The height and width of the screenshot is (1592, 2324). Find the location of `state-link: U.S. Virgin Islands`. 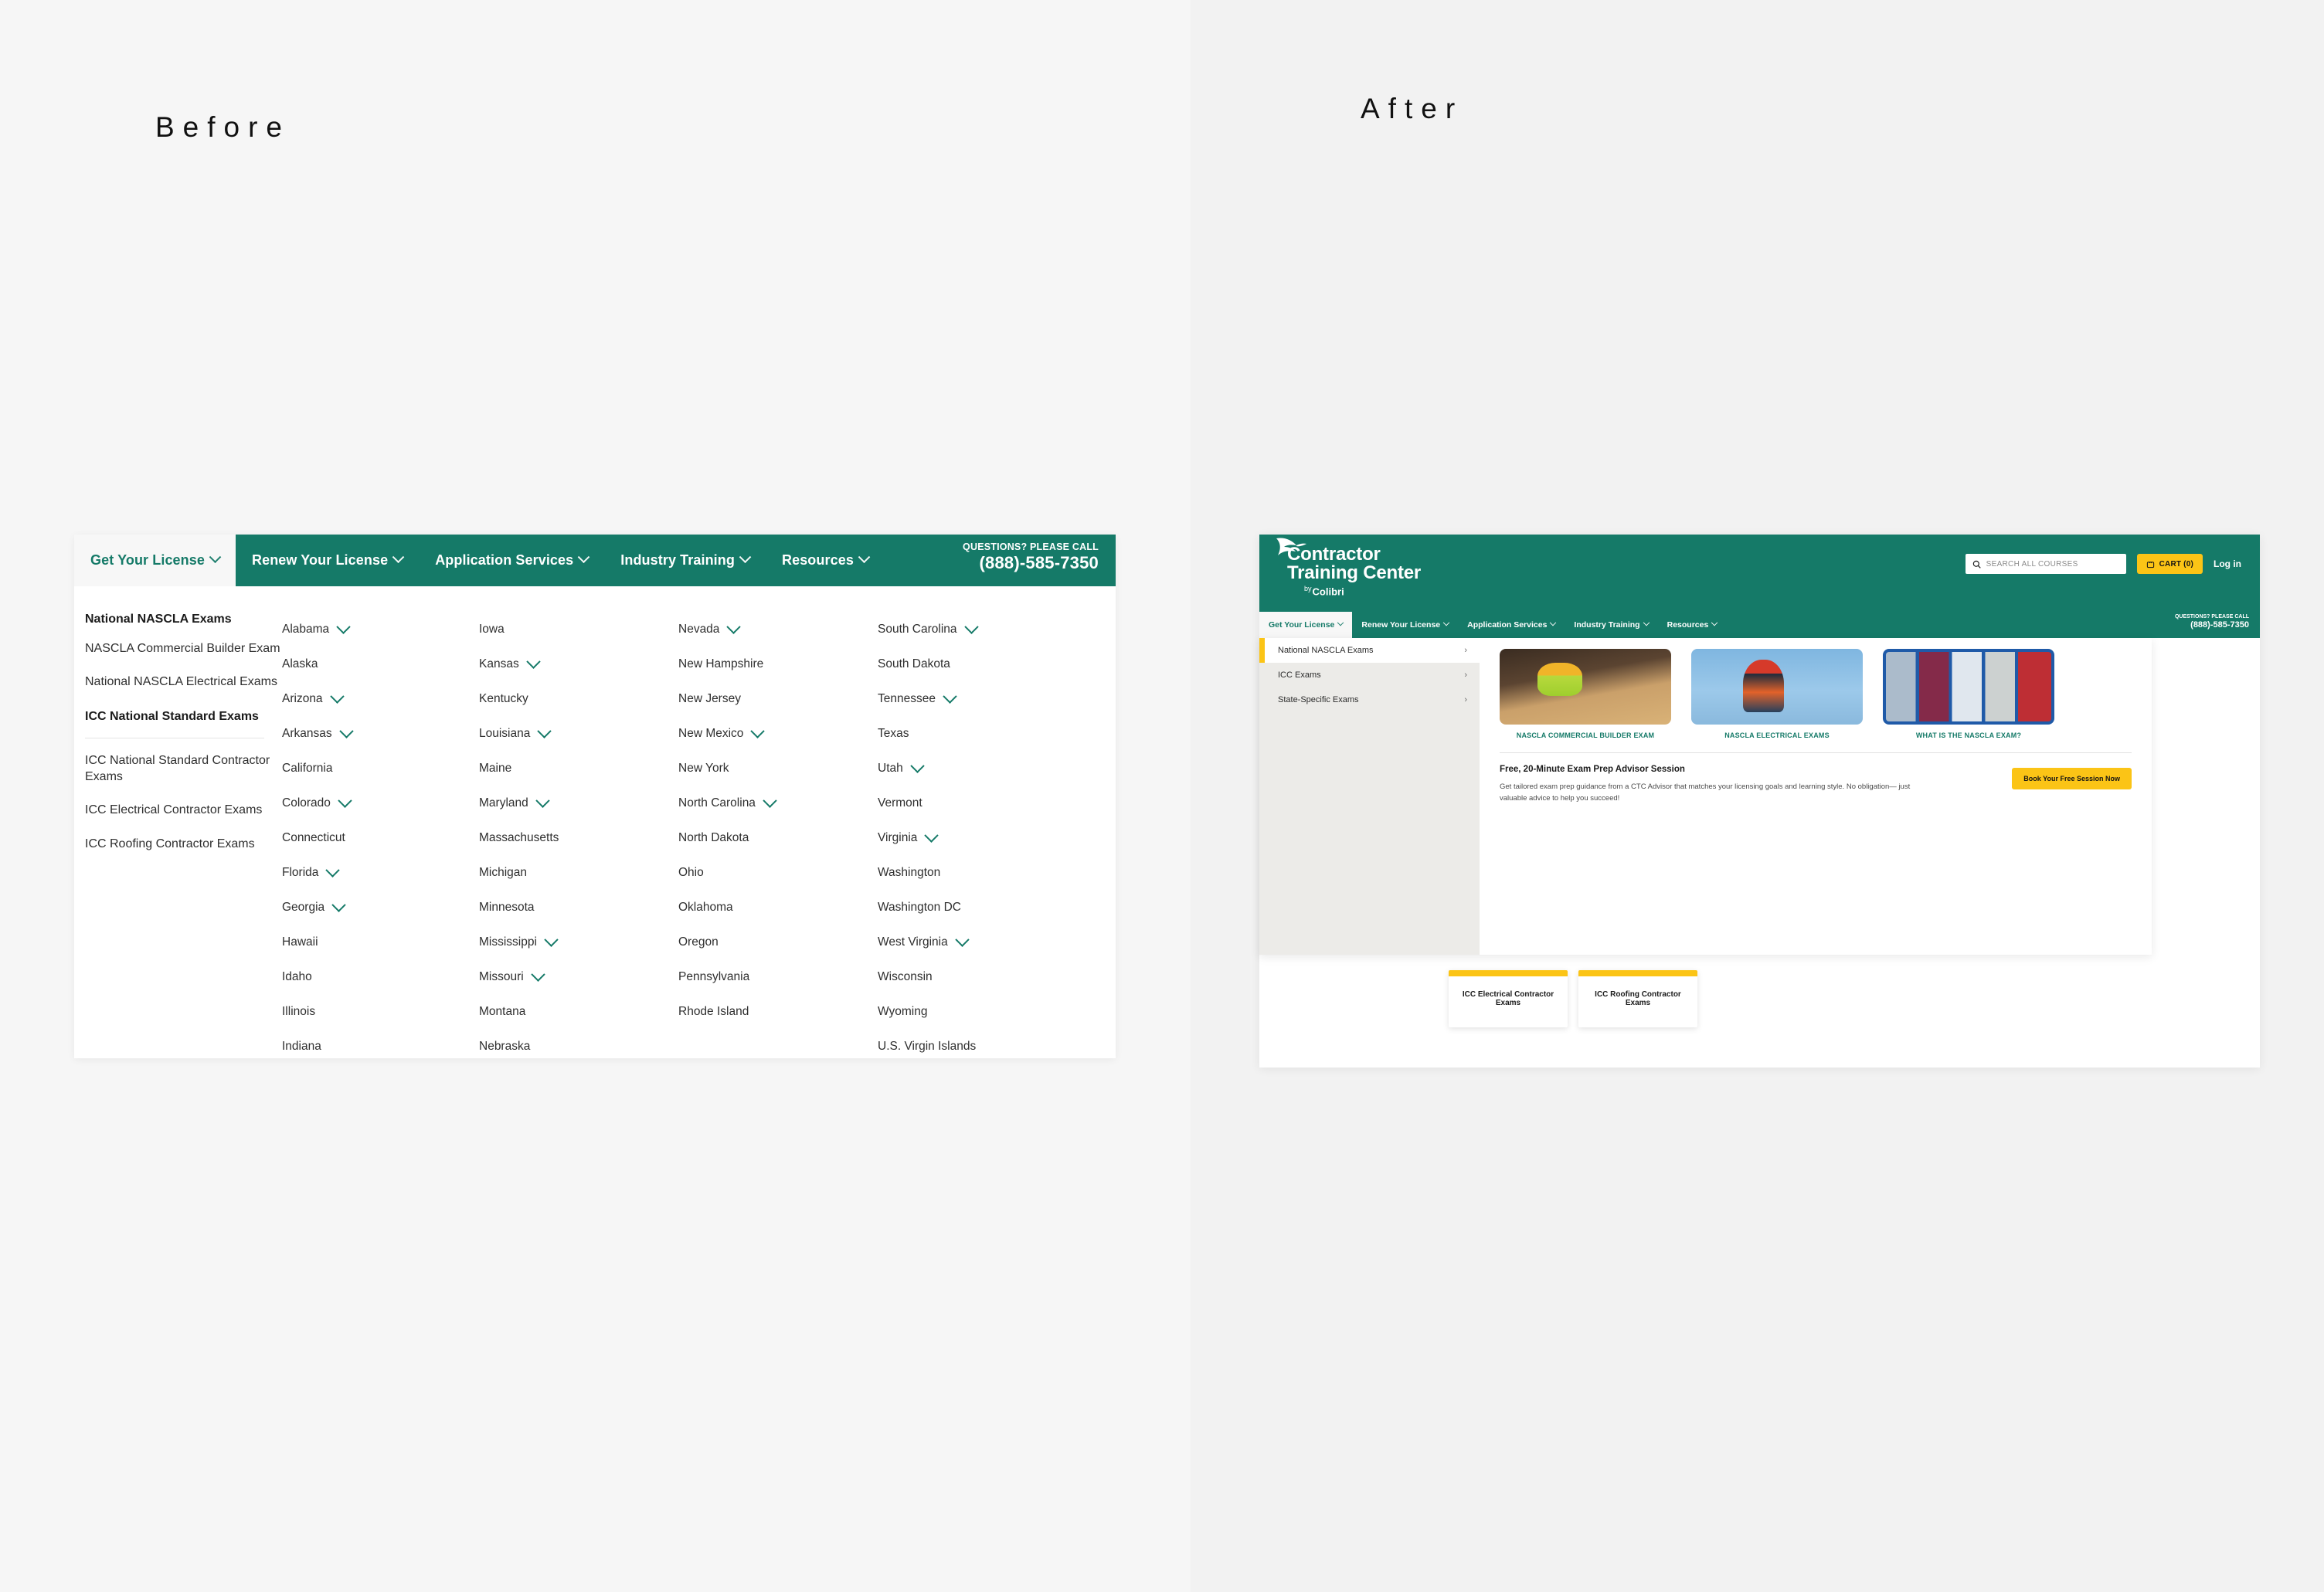

state-link: U.S. Virgin Islands is located at coordinates (978, 1047).